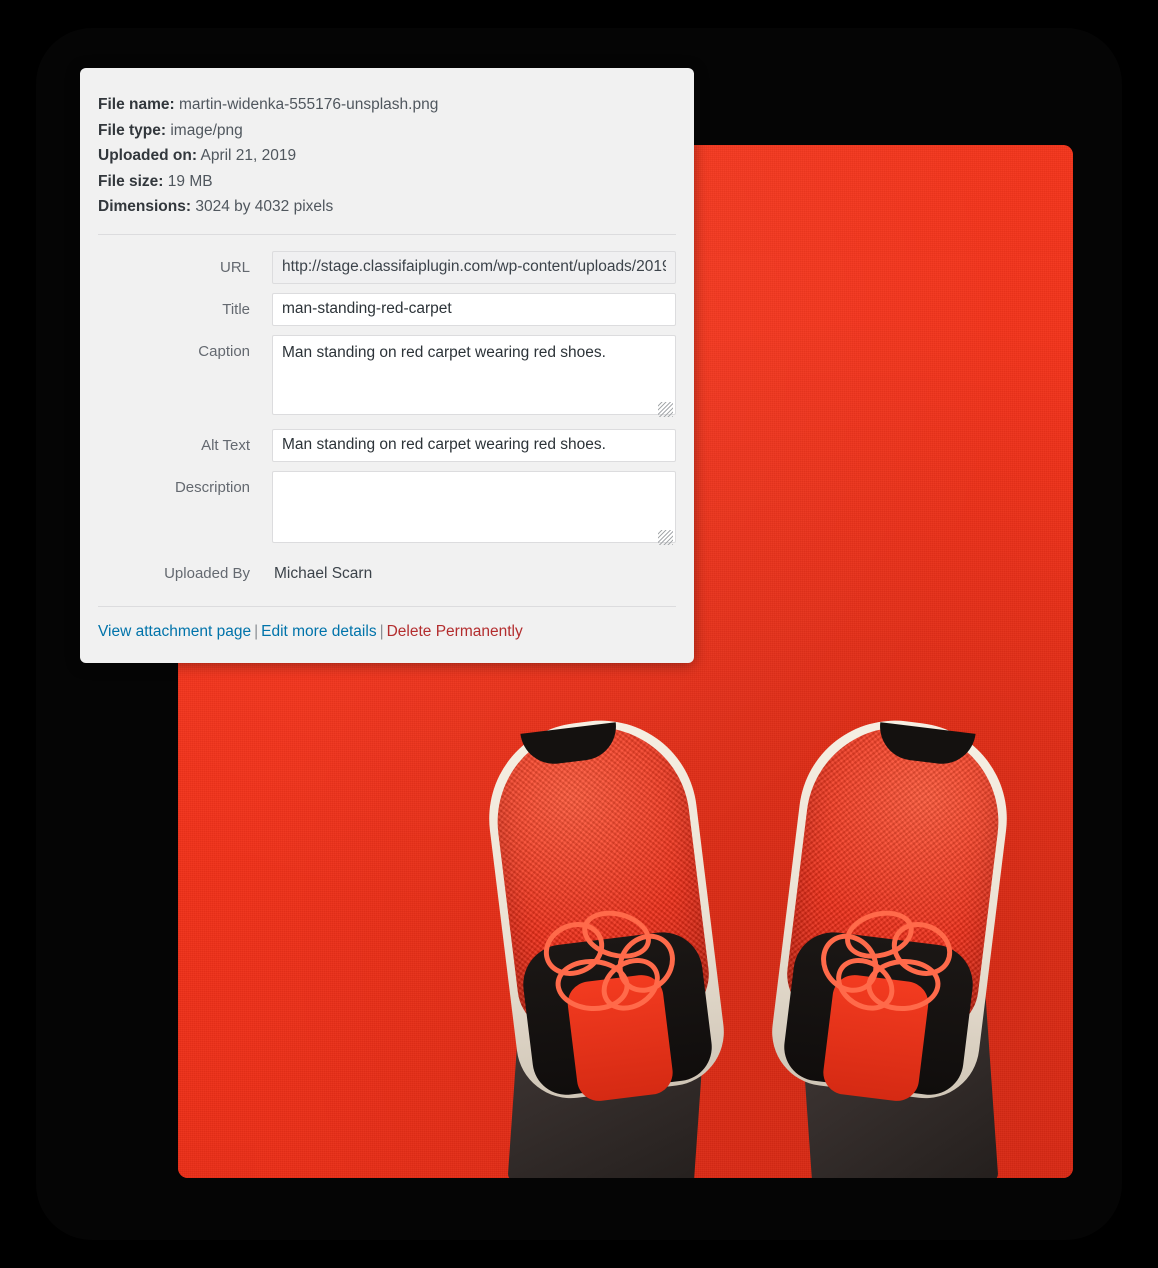 Image resolution: width=1158 pixels, height=1268 pixels. Describe the element at coordinates (474, 506) in the screenshot. I see `description-textarea` at that location.